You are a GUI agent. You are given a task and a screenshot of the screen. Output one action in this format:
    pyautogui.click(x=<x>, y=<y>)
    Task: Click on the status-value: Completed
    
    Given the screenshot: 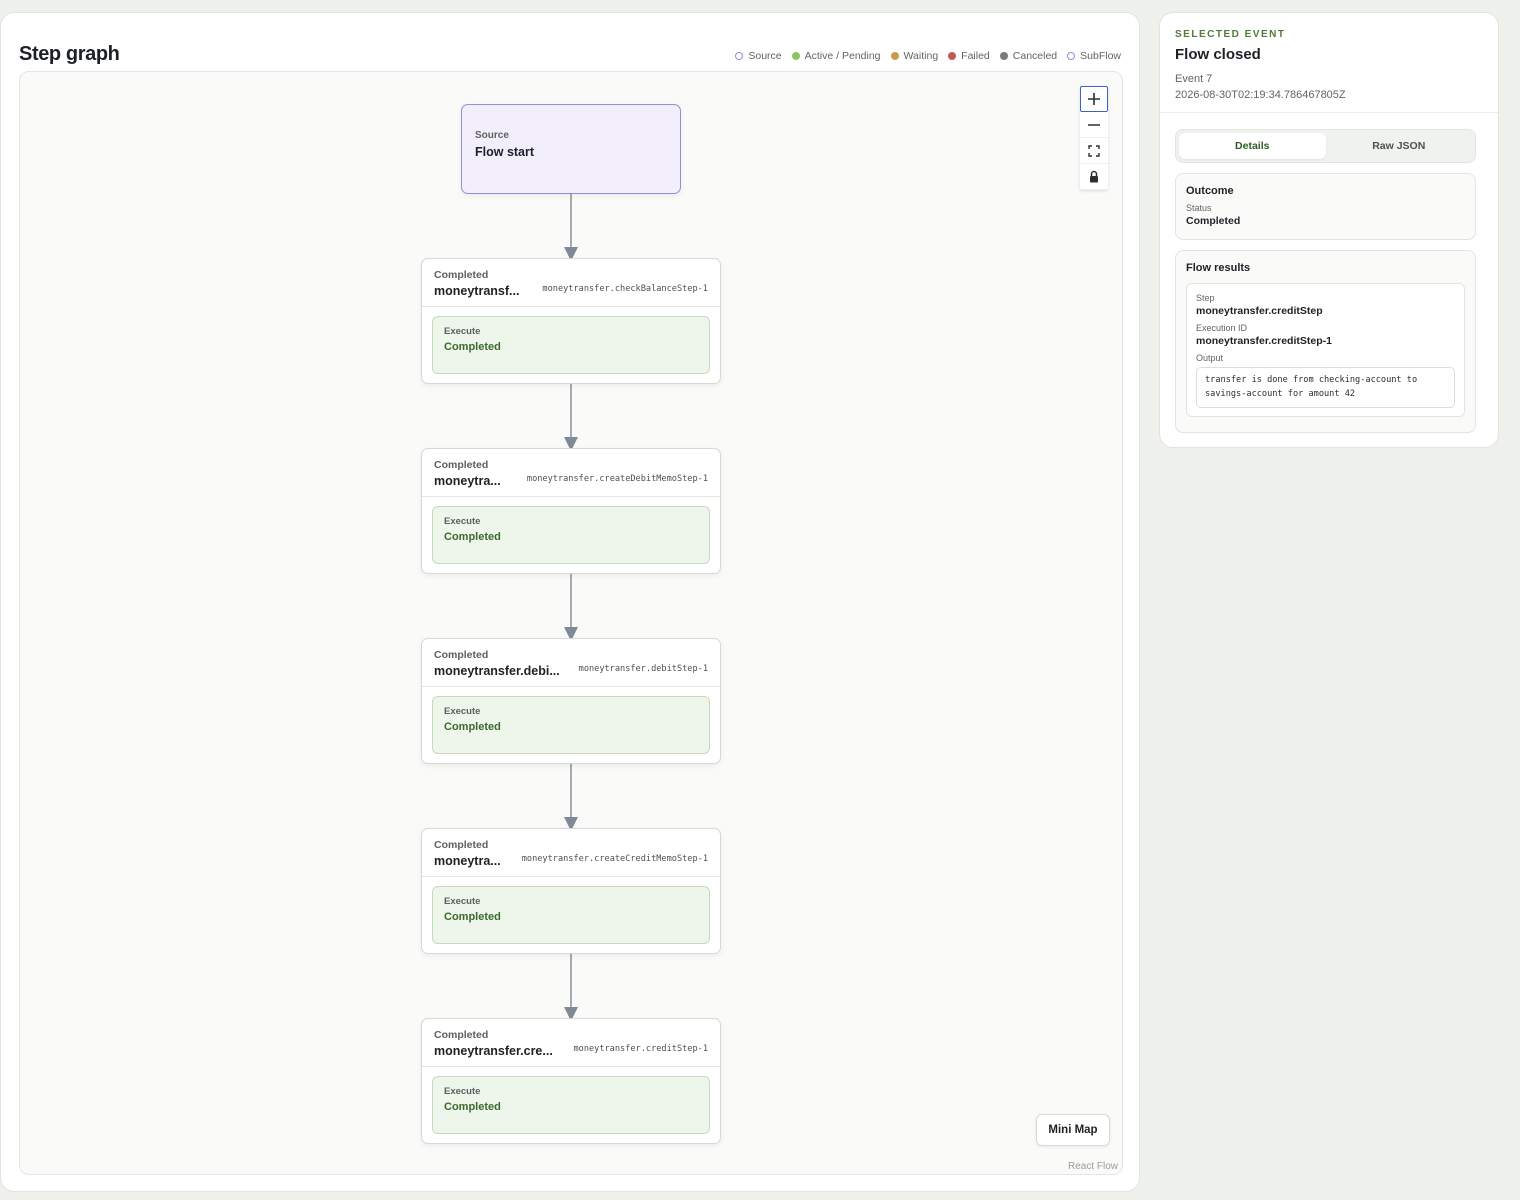 What is the action you would take?
    pyautogui.click(x=1213, y=221)
    